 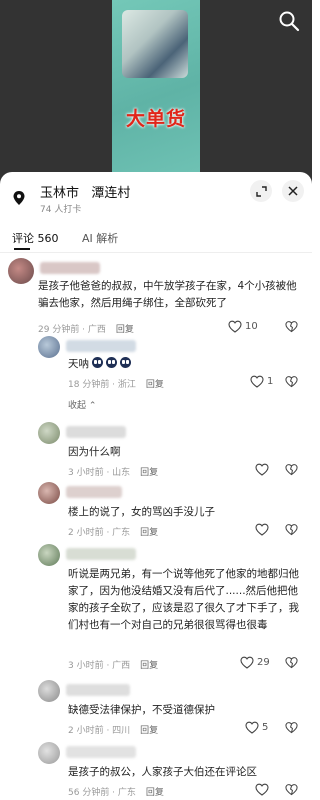 I want to click on comment-meta: 18 分钟前 · 浙江 回复, so click(x=116, y=383).